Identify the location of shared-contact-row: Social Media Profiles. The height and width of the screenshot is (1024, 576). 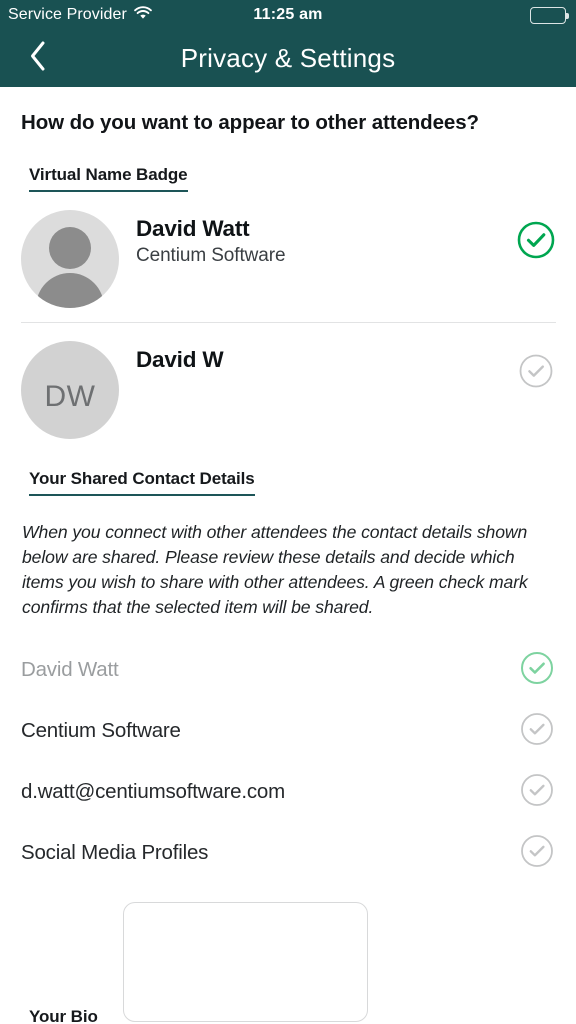
(288, 853).